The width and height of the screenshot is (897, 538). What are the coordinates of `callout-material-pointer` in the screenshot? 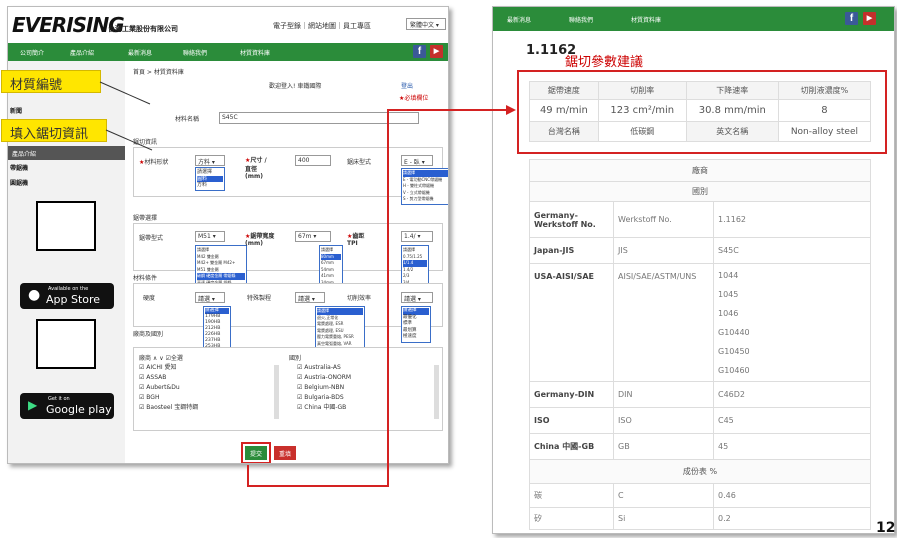 It's located at (125, 93).